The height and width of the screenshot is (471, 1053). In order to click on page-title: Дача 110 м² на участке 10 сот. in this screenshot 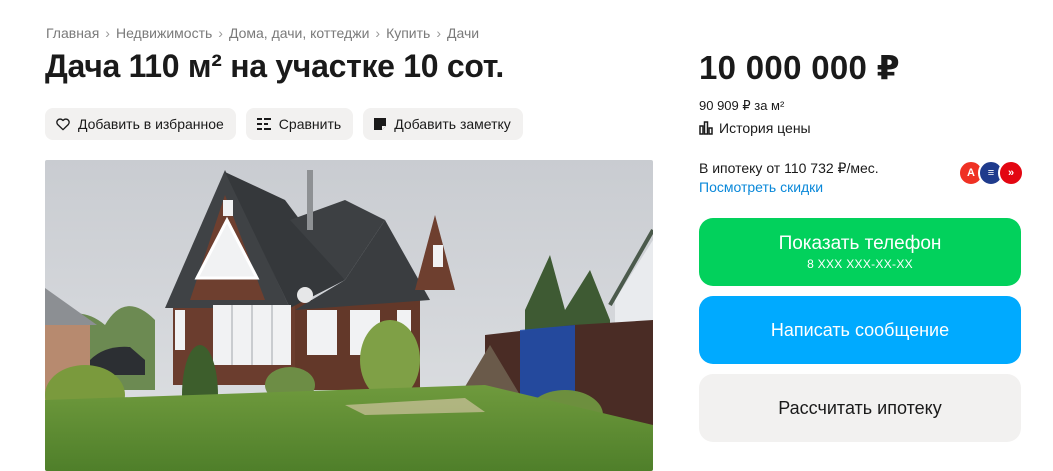, I will do `click(274, 66)`.